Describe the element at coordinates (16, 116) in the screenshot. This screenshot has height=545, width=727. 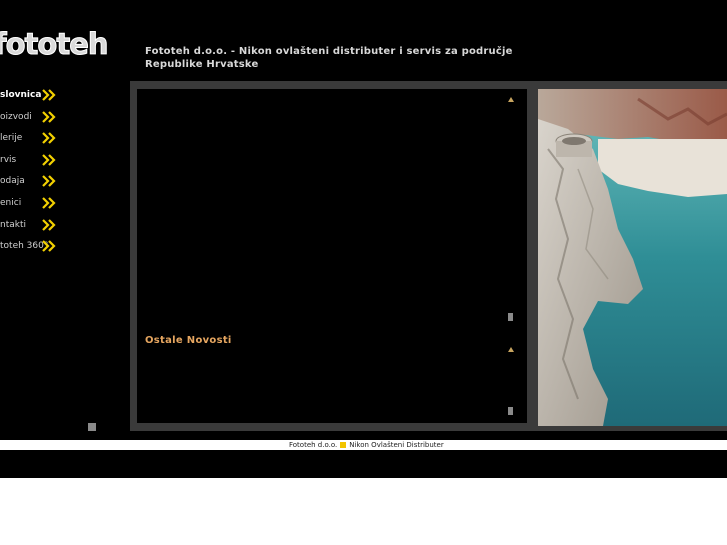
I see `nav-item-label: oizvodi` at that location.